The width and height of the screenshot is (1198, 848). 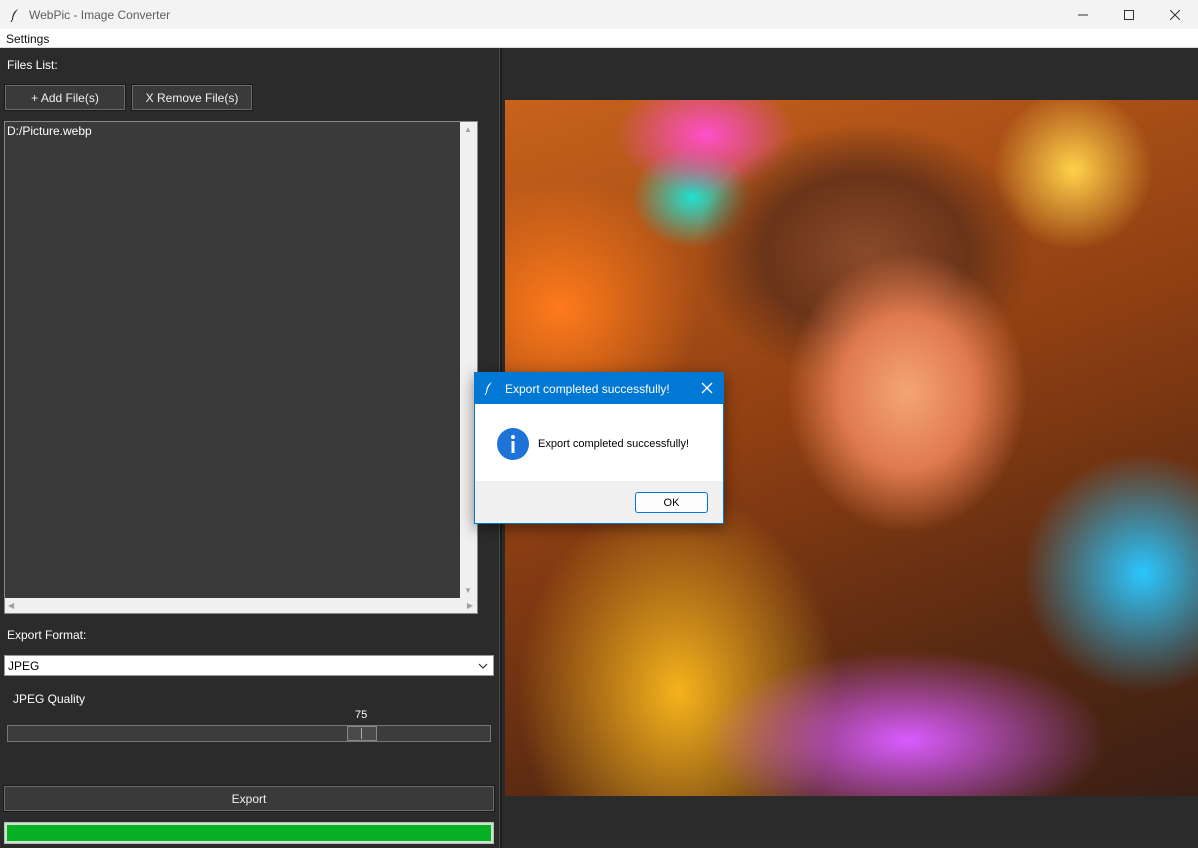 What do you see at coordinates (249, 733) in the screenshot?
I see `jpeg-quality-slider` at bounding box center [249, 733].